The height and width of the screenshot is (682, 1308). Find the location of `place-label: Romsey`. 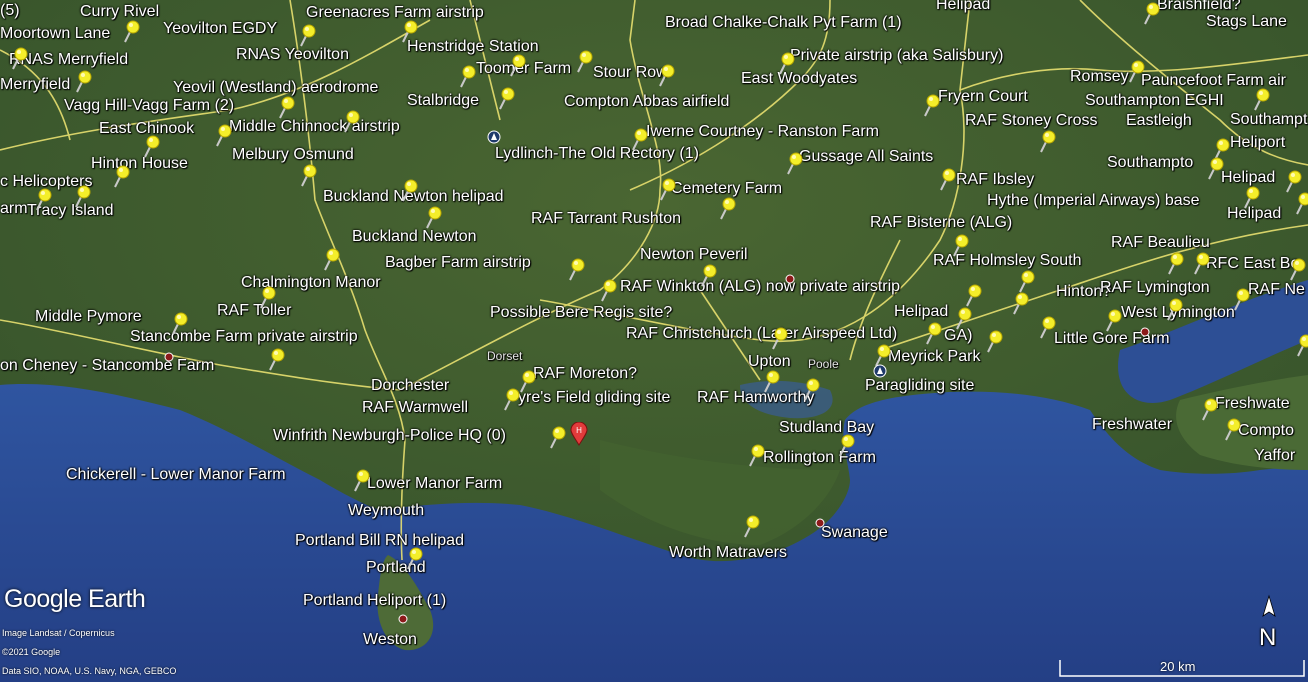

place-label: Romsey is located at coordinates (1099, 77).